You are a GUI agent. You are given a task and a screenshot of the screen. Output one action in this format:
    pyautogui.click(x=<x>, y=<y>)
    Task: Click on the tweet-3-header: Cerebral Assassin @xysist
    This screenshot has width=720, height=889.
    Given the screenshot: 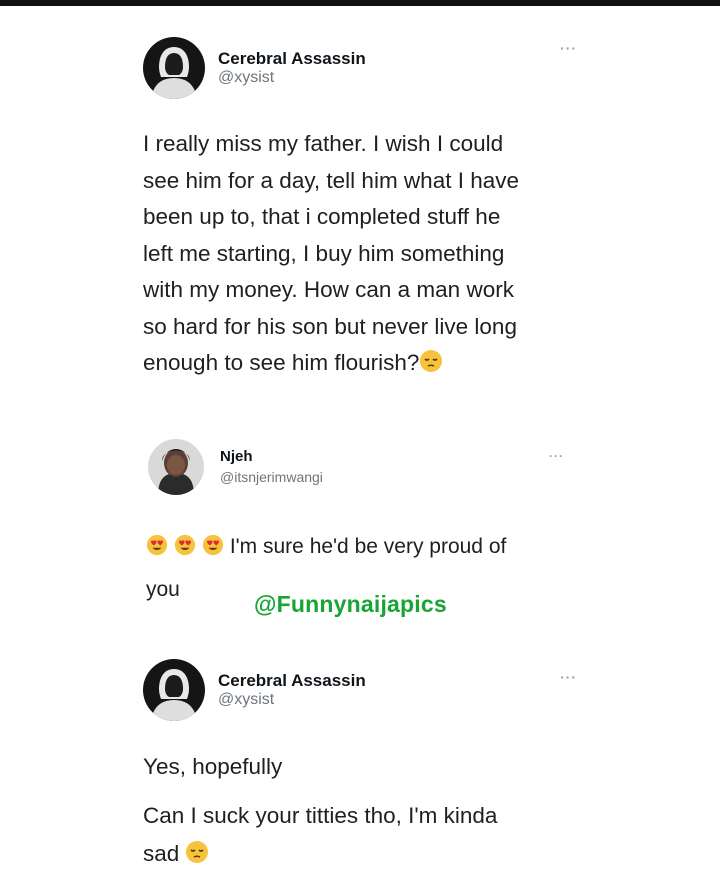 What is the action you would take?
    pyautogui.click(x=254, y=690)
    